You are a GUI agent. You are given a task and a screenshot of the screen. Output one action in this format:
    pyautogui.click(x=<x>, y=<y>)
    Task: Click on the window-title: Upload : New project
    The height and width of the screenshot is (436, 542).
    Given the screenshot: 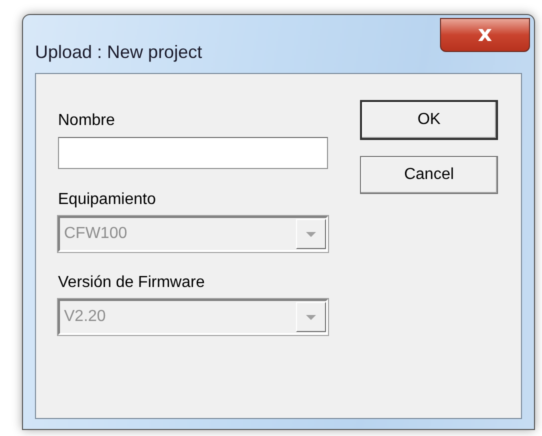 What is the action you would take?
    pyautogui.click(x=118, y=52)
    